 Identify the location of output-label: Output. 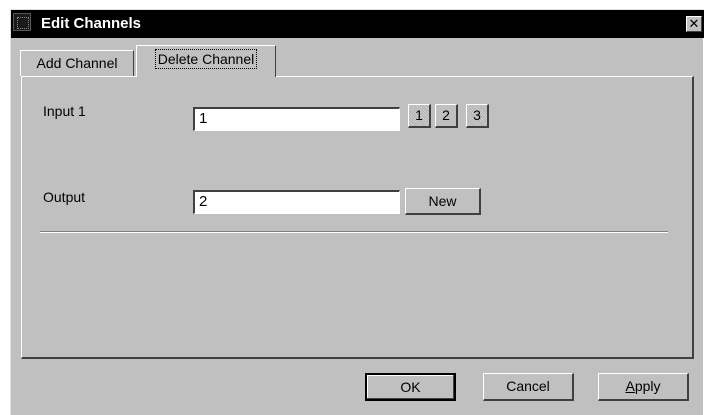
(64, 197).